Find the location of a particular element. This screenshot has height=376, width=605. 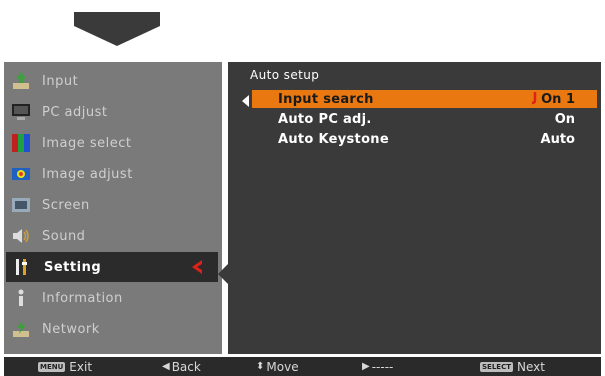

information-icon is located at coordinates (21, 298).